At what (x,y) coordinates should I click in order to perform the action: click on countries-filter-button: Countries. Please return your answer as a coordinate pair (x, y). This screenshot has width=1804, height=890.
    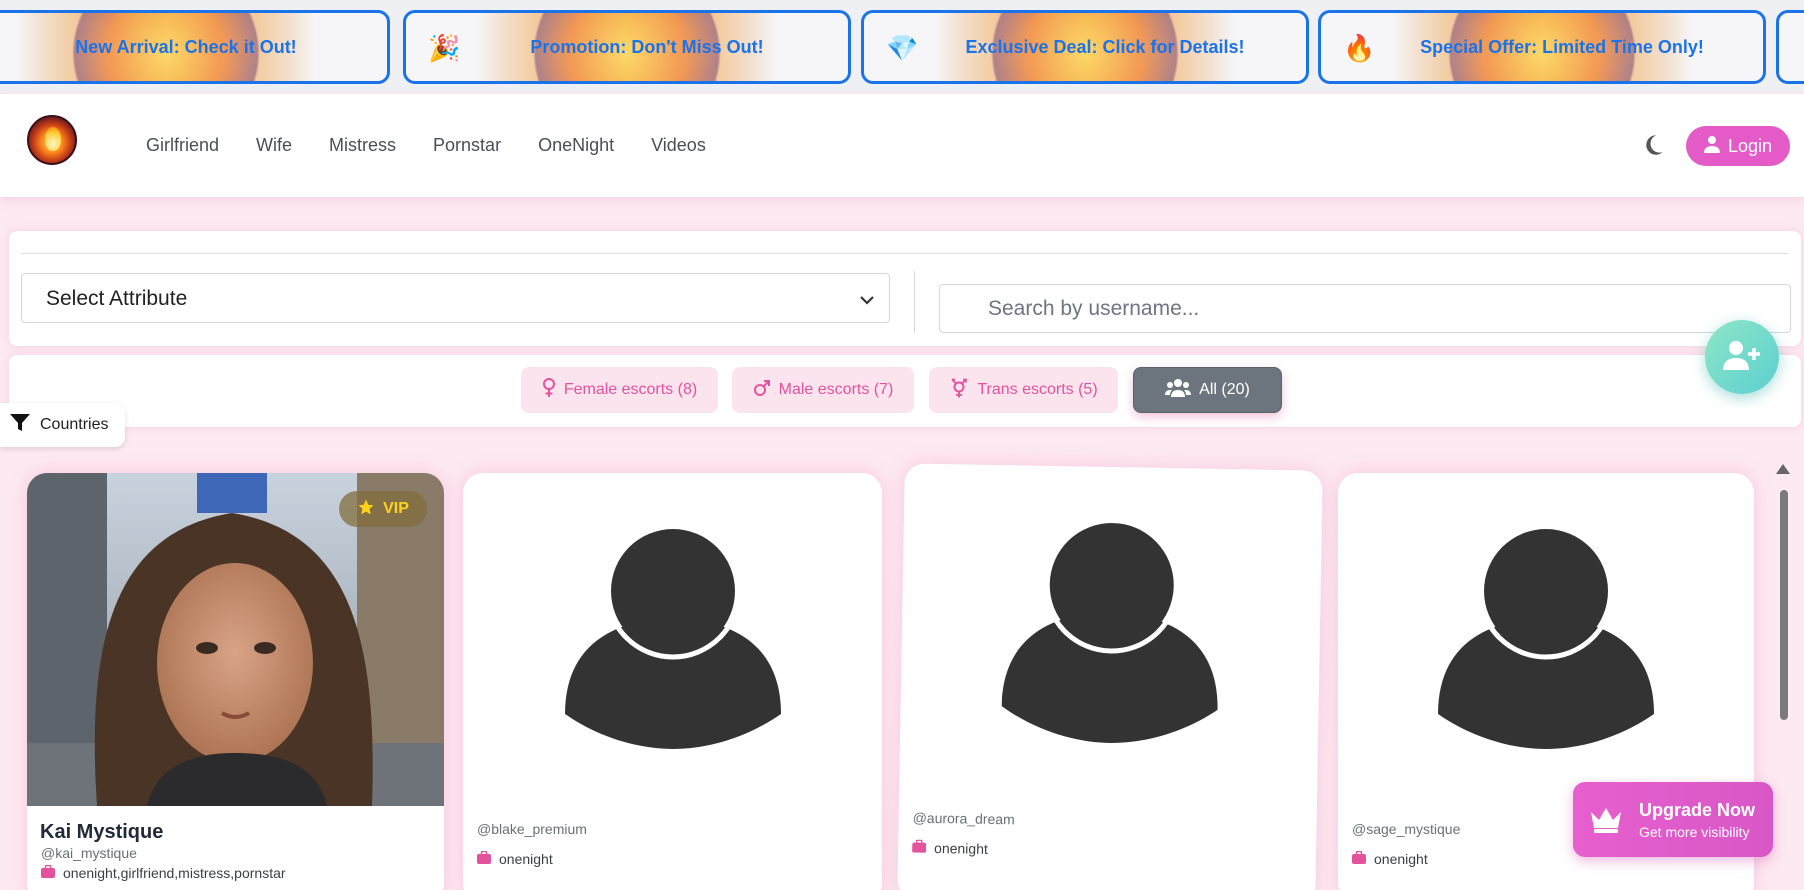
    Looking at the image, I should click on (62, 425).